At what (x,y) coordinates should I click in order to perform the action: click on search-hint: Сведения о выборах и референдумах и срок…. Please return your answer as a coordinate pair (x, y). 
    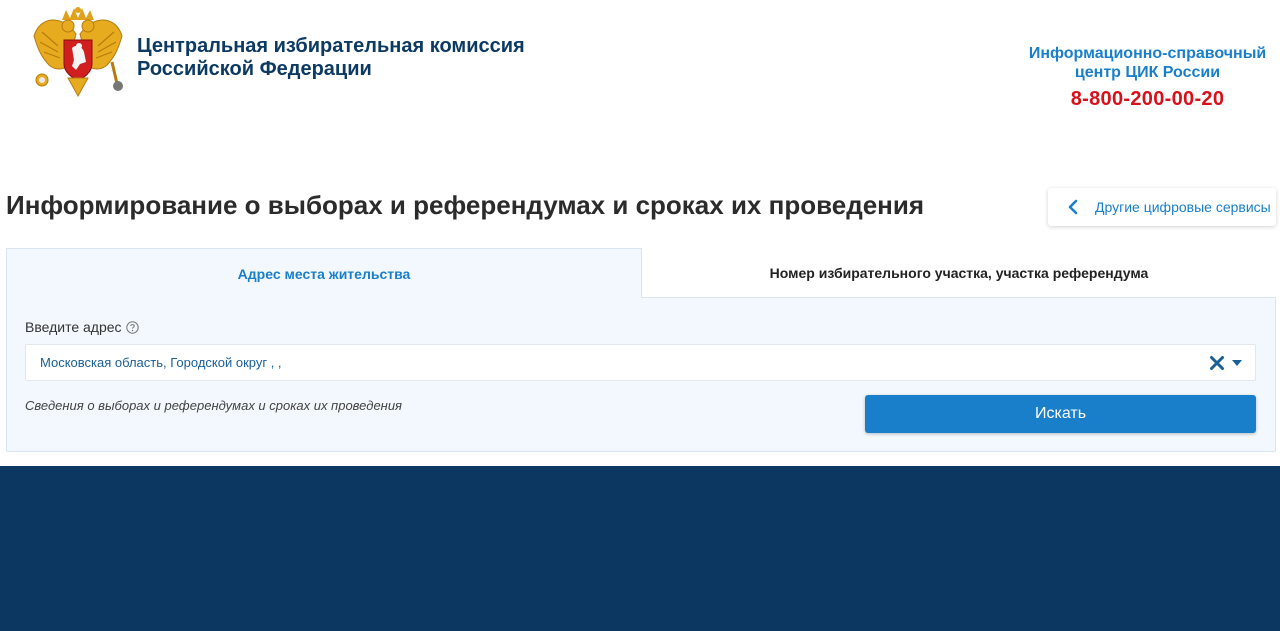
    Looking at the image, I should click on (213, 405).